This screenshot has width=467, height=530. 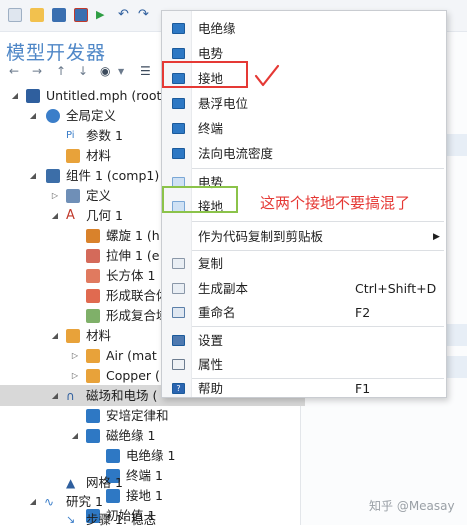 I want to click on helix-icon, so click(x=93, y=236).